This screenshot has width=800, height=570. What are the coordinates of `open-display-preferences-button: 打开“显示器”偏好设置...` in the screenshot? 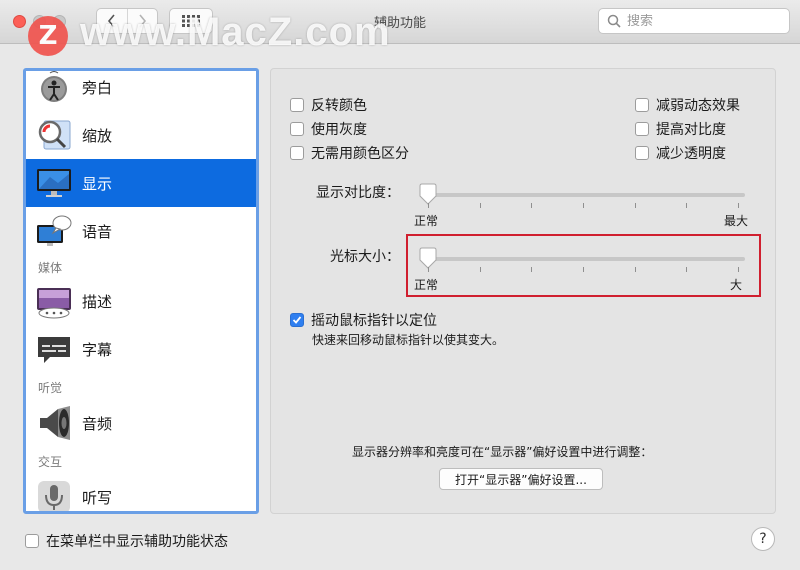 It's located at (521, 479).